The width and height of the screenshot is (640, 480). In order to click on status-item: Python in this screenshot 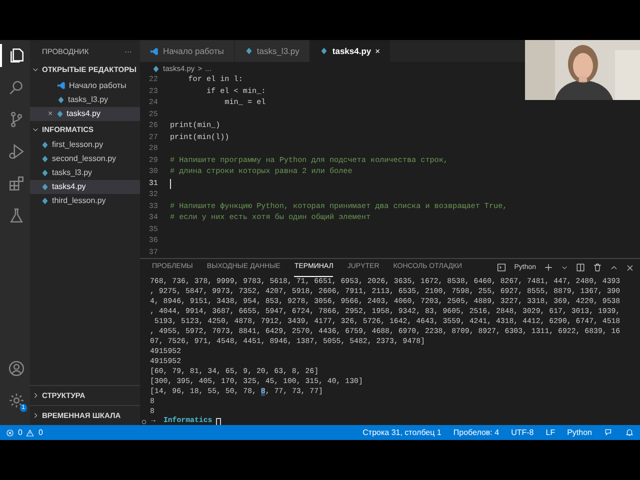, I will do `click(579, 432)`.